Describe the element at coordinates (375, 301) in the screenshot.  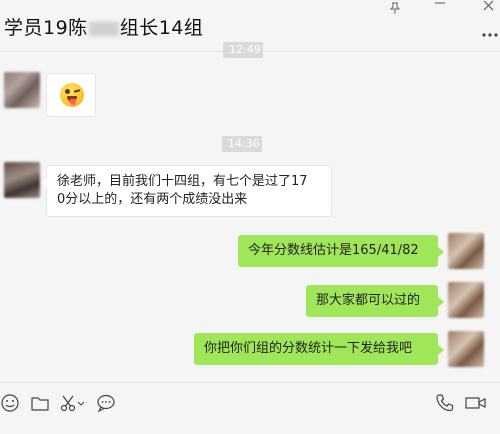
I see `message-bubble-outgoing: 那大家都可以过的` at that location.